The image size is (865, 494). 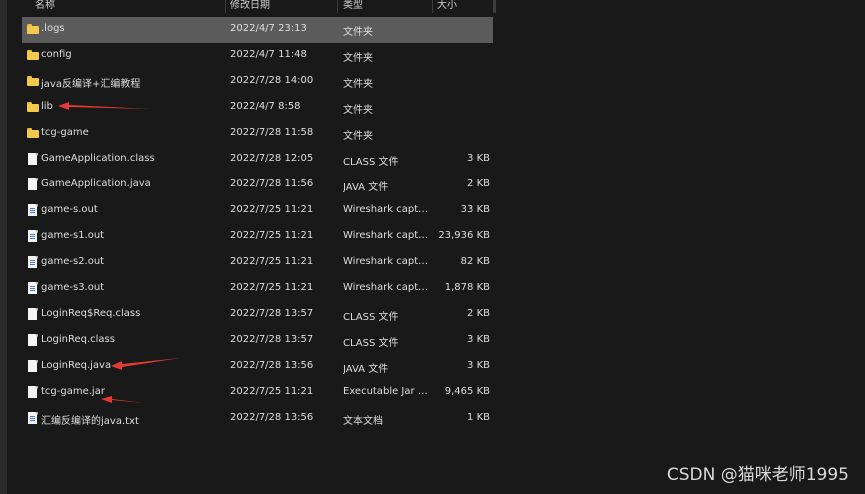 What do you see at coordinates (757, 475) in the screenshot?
I see `csdn-watermark: CSDN @猫咪老师1995` at bounding box center [757, 475].